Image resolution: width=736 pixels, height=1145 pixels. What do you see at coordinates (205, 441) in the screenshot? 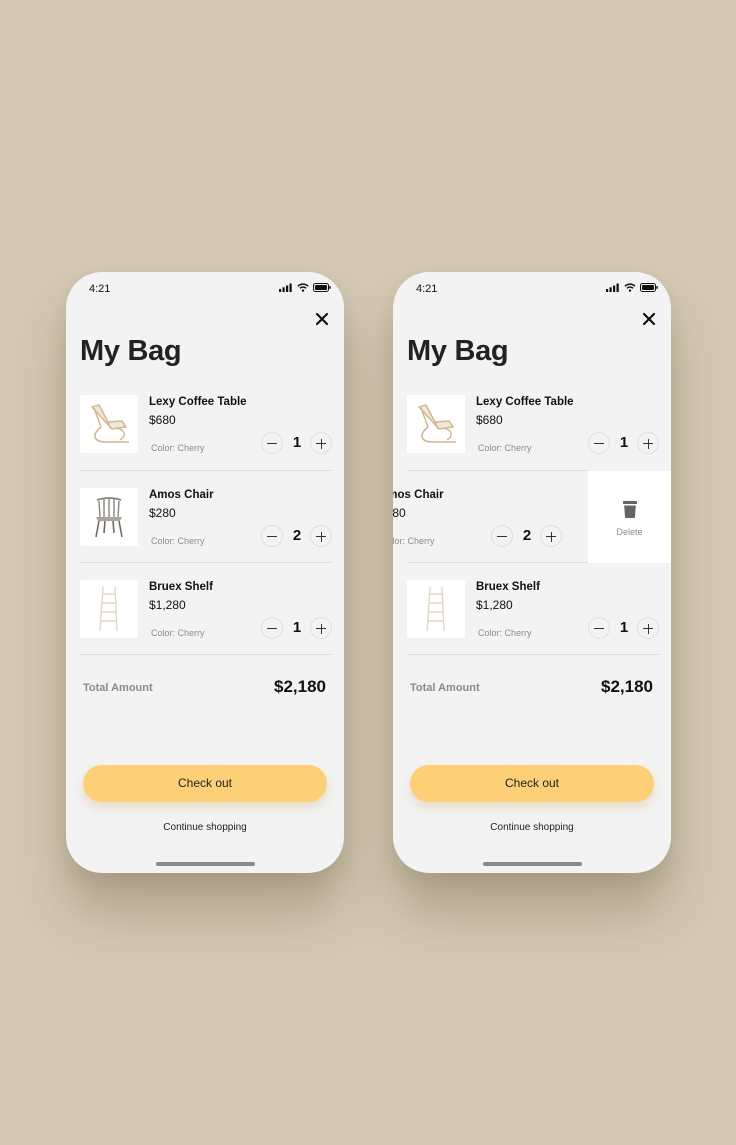
I see `cart-item: Lexy Coffee Table $680 Color: Cherry 1` at bounding box center [205, 441].